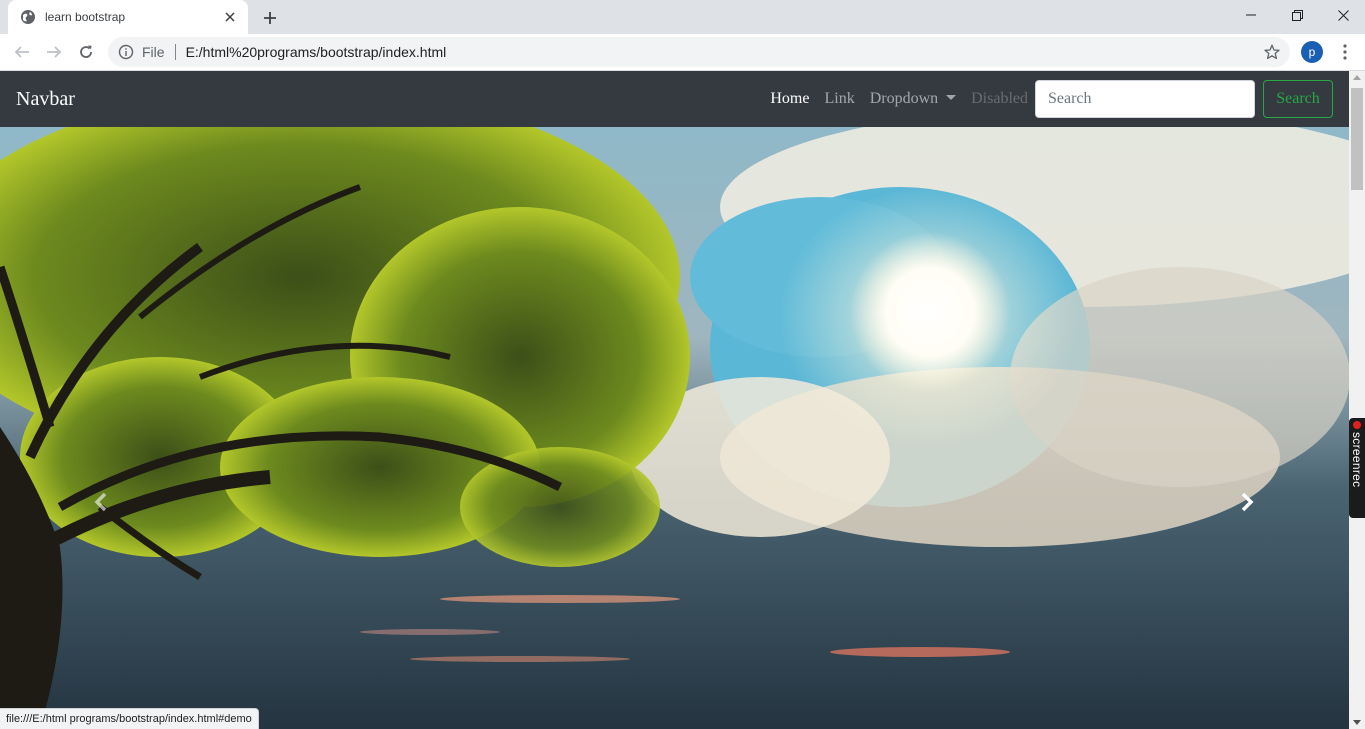 This screenshot has height=729, width=1365. I want to click on scroll-down-icon, so click(1357, 722).